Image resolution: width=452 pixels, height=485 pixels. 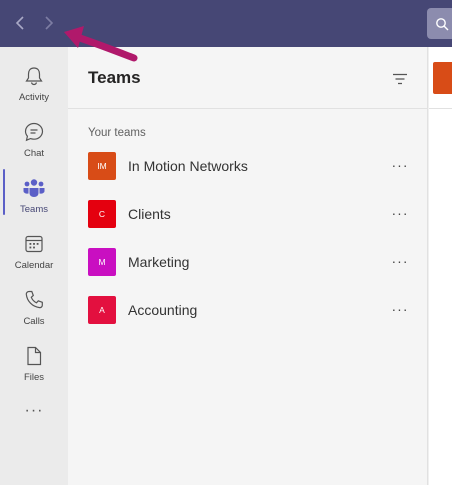 What do you see at coordinates (248, 214) in the screenshot?
I see `team-row-clients: C Clients ···` at bounding box center [248, 214].